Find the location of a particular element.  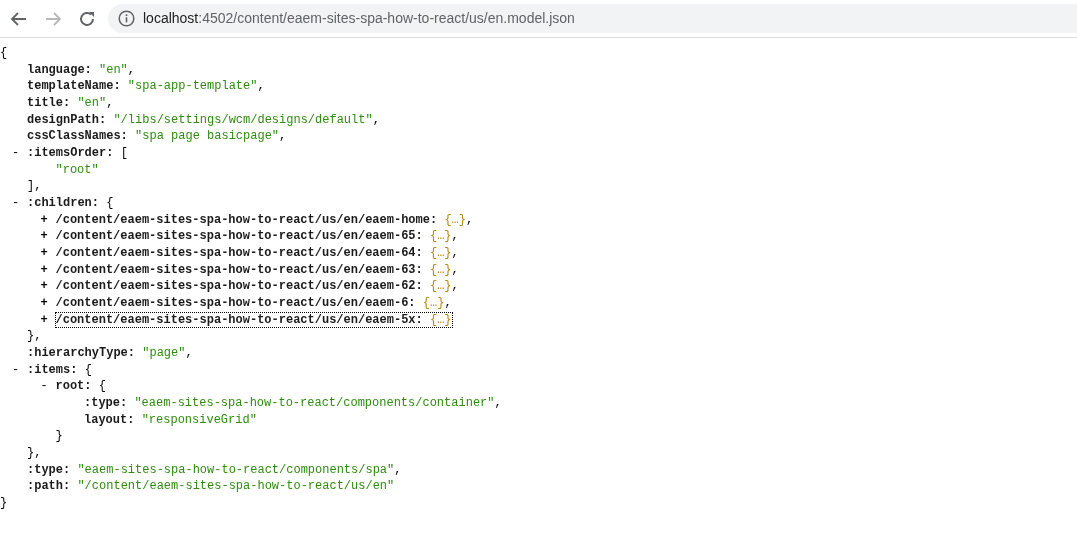

json-key: /content/eaem-sites-spa-how-to-react/us/en/eaem-6: is located at coordinates (235, 303).